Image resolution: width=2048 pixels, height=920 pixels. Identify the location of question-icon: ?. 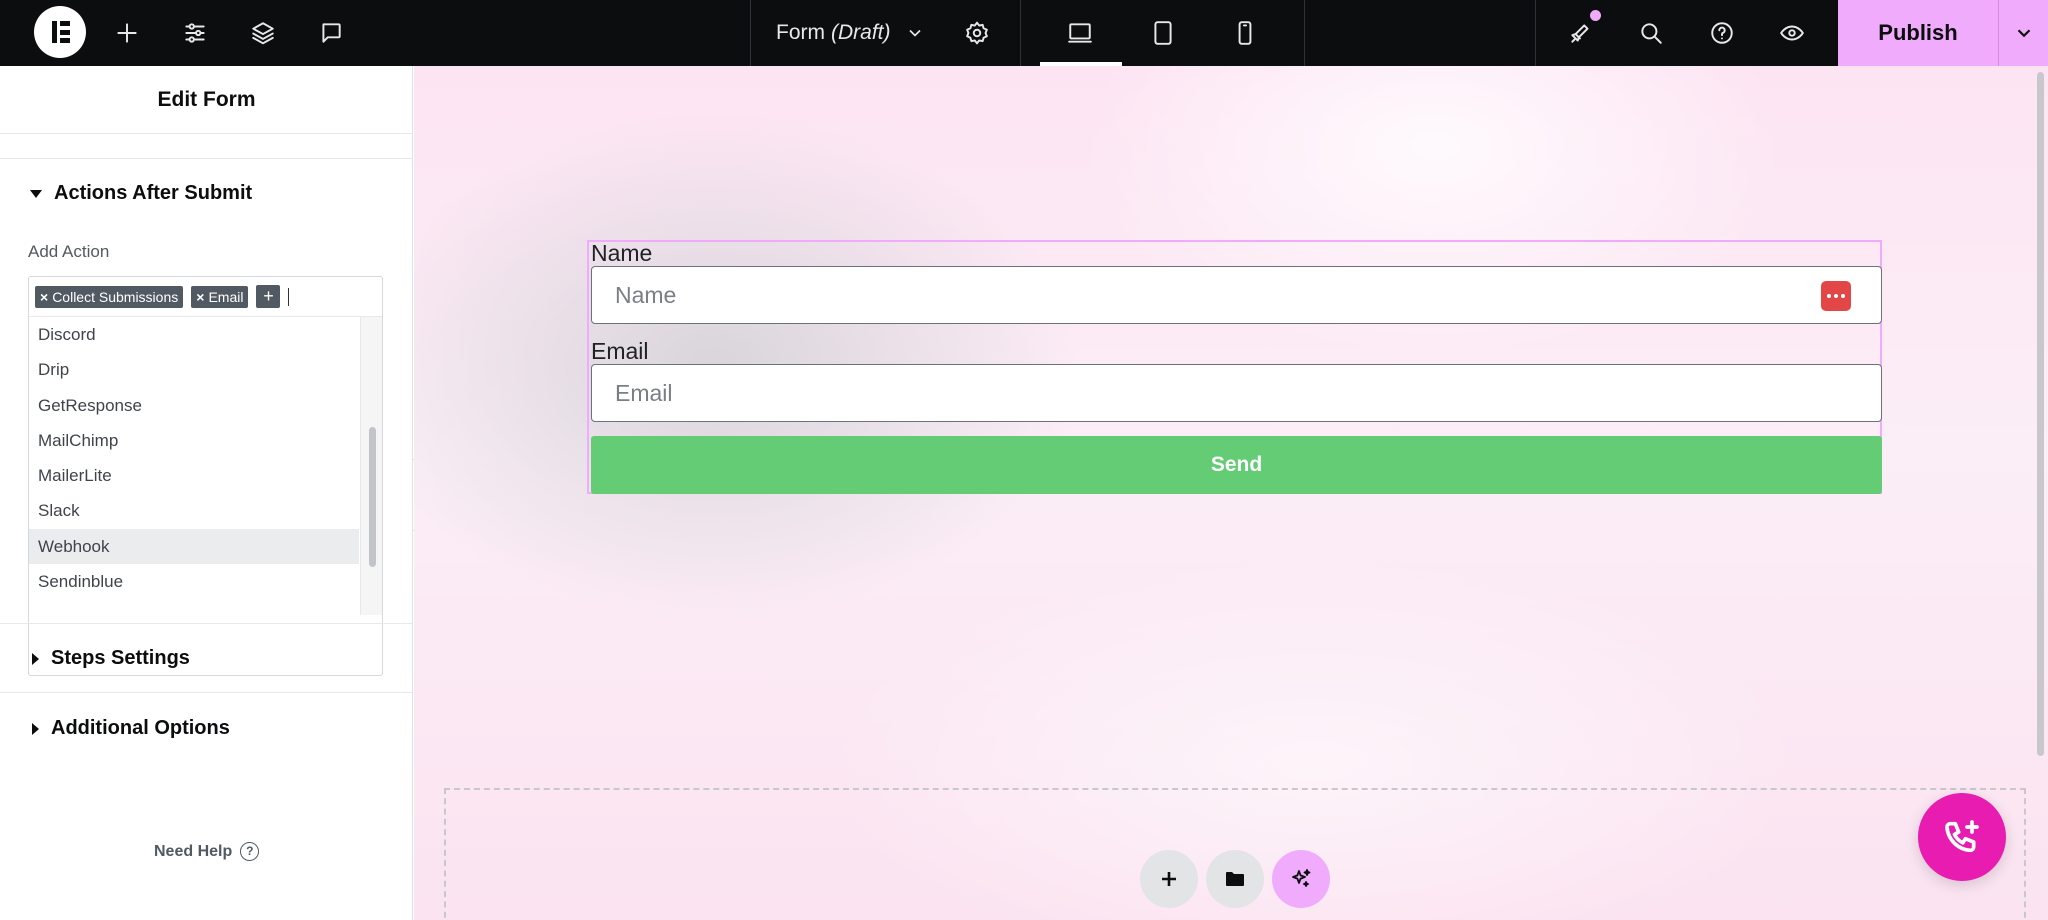
(250, 851).